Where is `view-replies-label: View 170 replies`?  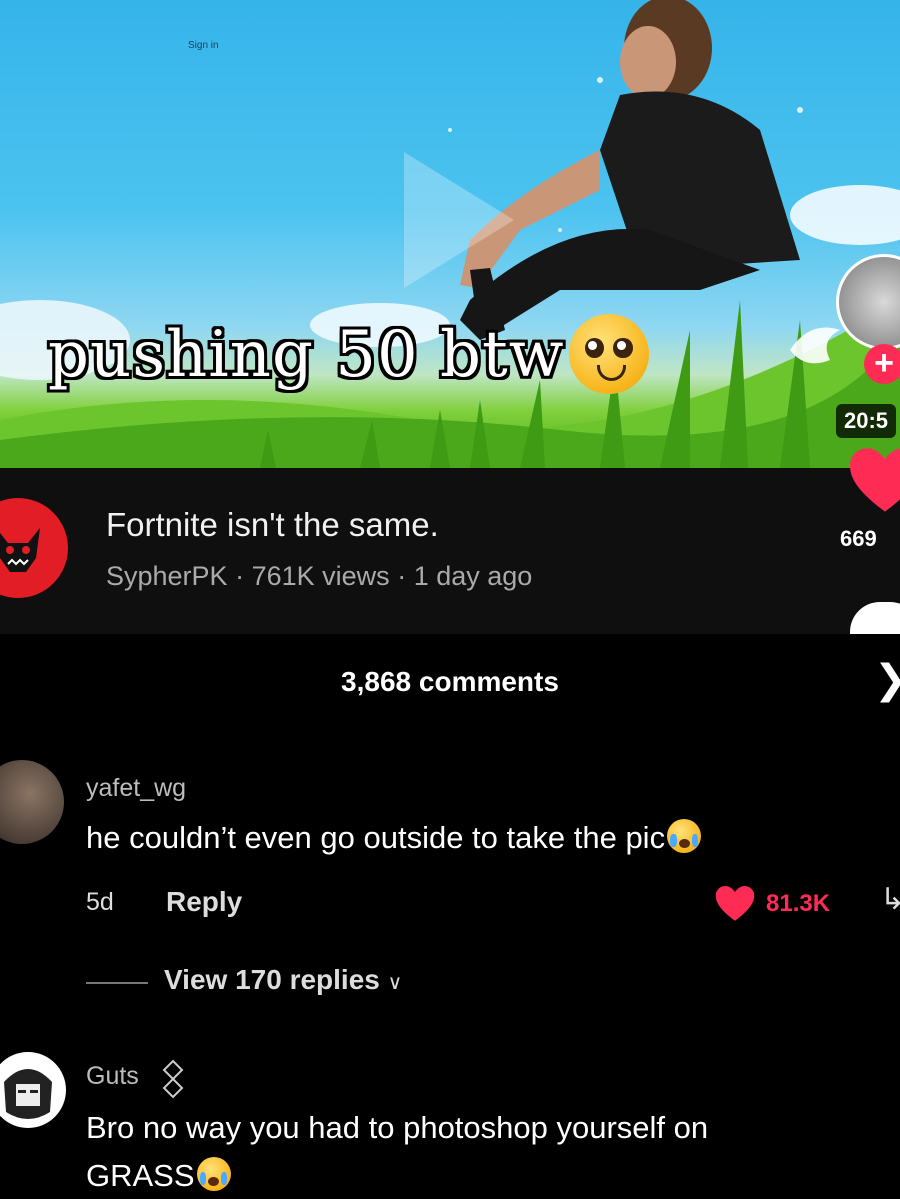
view-replies-label: View 170 replies is located at coordinates (272, 979).